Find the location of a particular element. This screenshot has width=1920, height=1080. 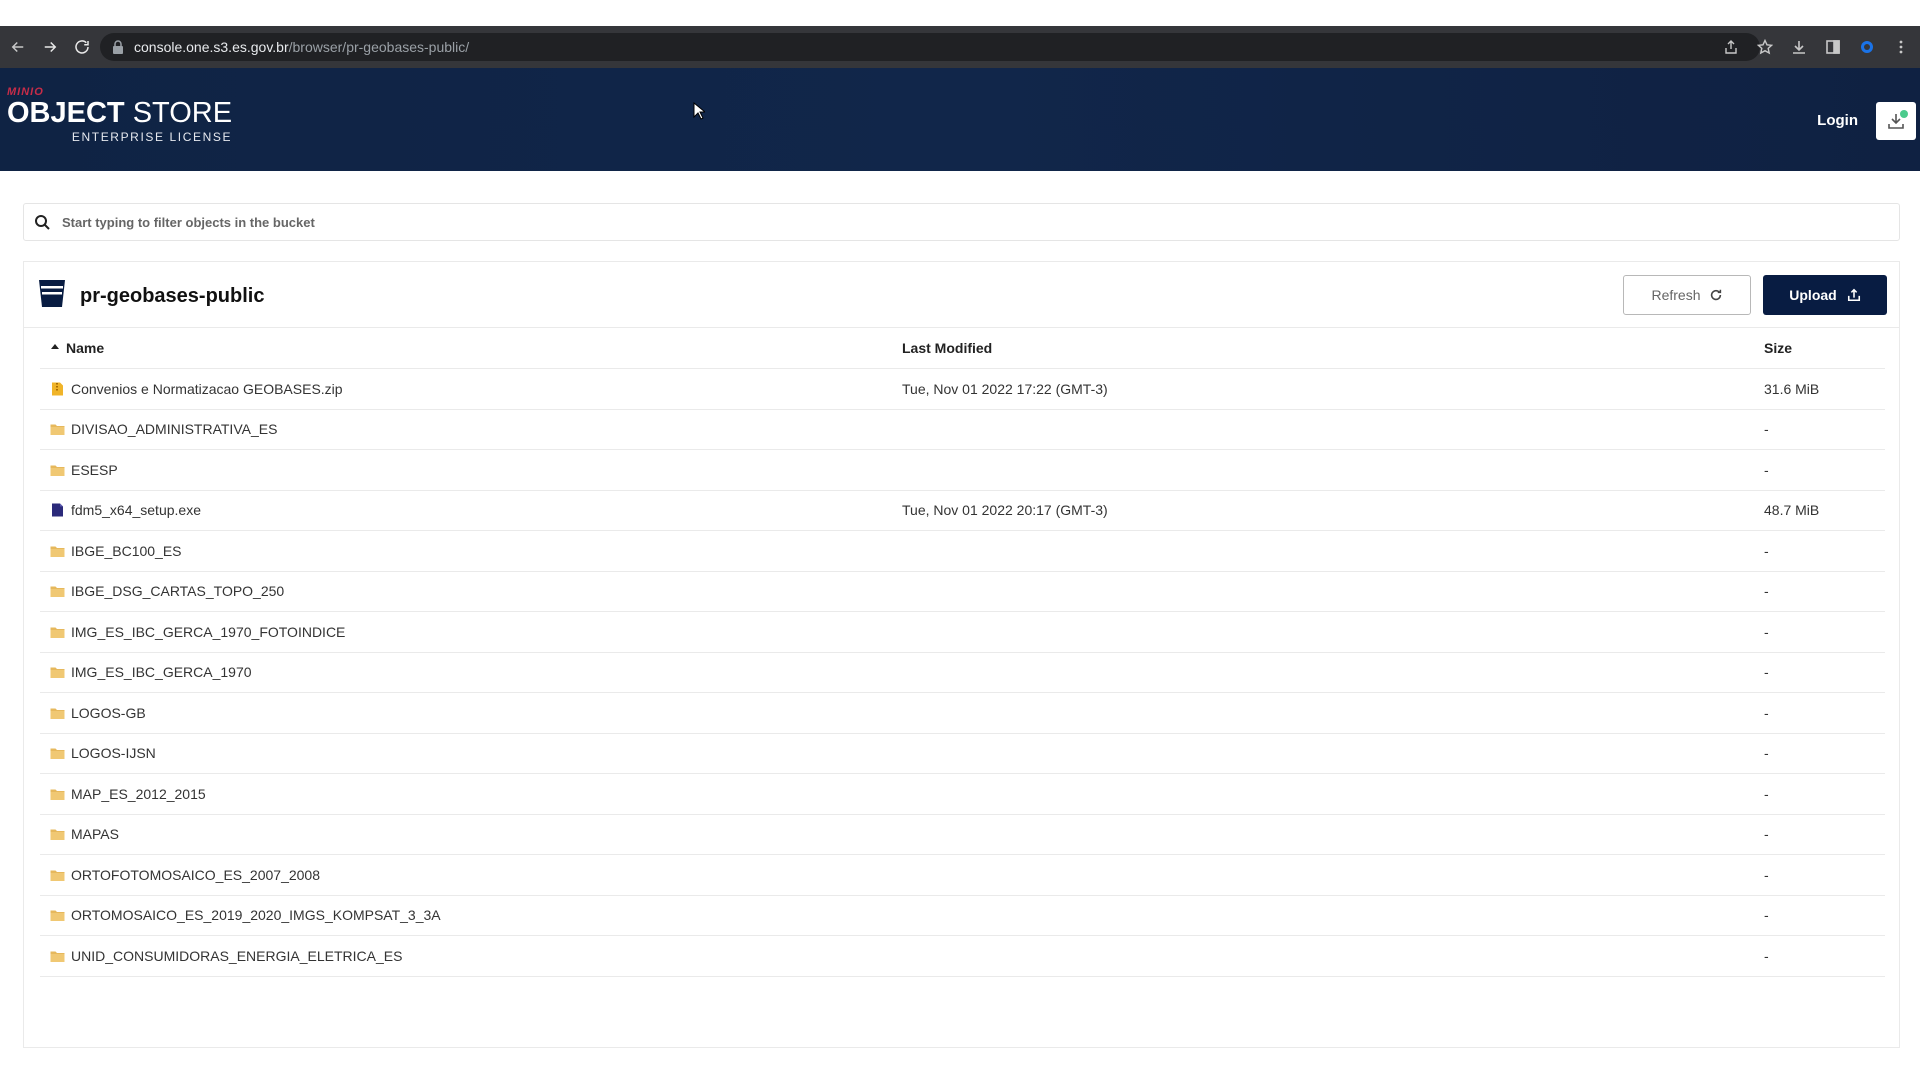

url-host: console.one.s3.es.gov.br is located at coordinates (211, 47).